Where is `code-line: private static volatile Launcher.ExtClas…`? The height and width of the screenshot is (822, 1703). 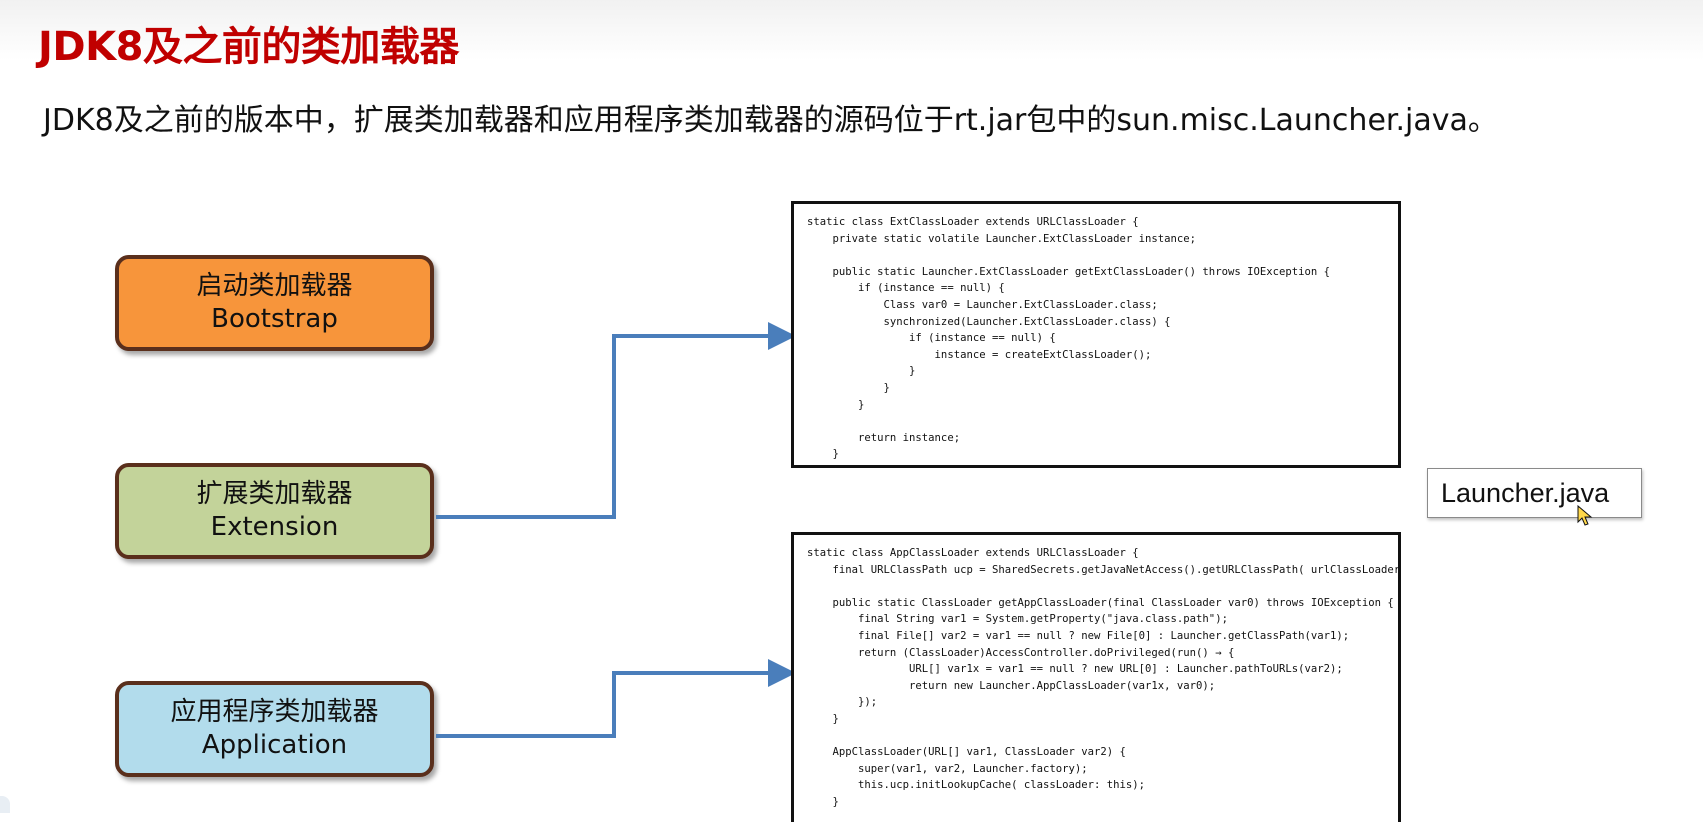
code-line: private static volatile Launcher.ExtClas… is located at coordinates (1002, 238).